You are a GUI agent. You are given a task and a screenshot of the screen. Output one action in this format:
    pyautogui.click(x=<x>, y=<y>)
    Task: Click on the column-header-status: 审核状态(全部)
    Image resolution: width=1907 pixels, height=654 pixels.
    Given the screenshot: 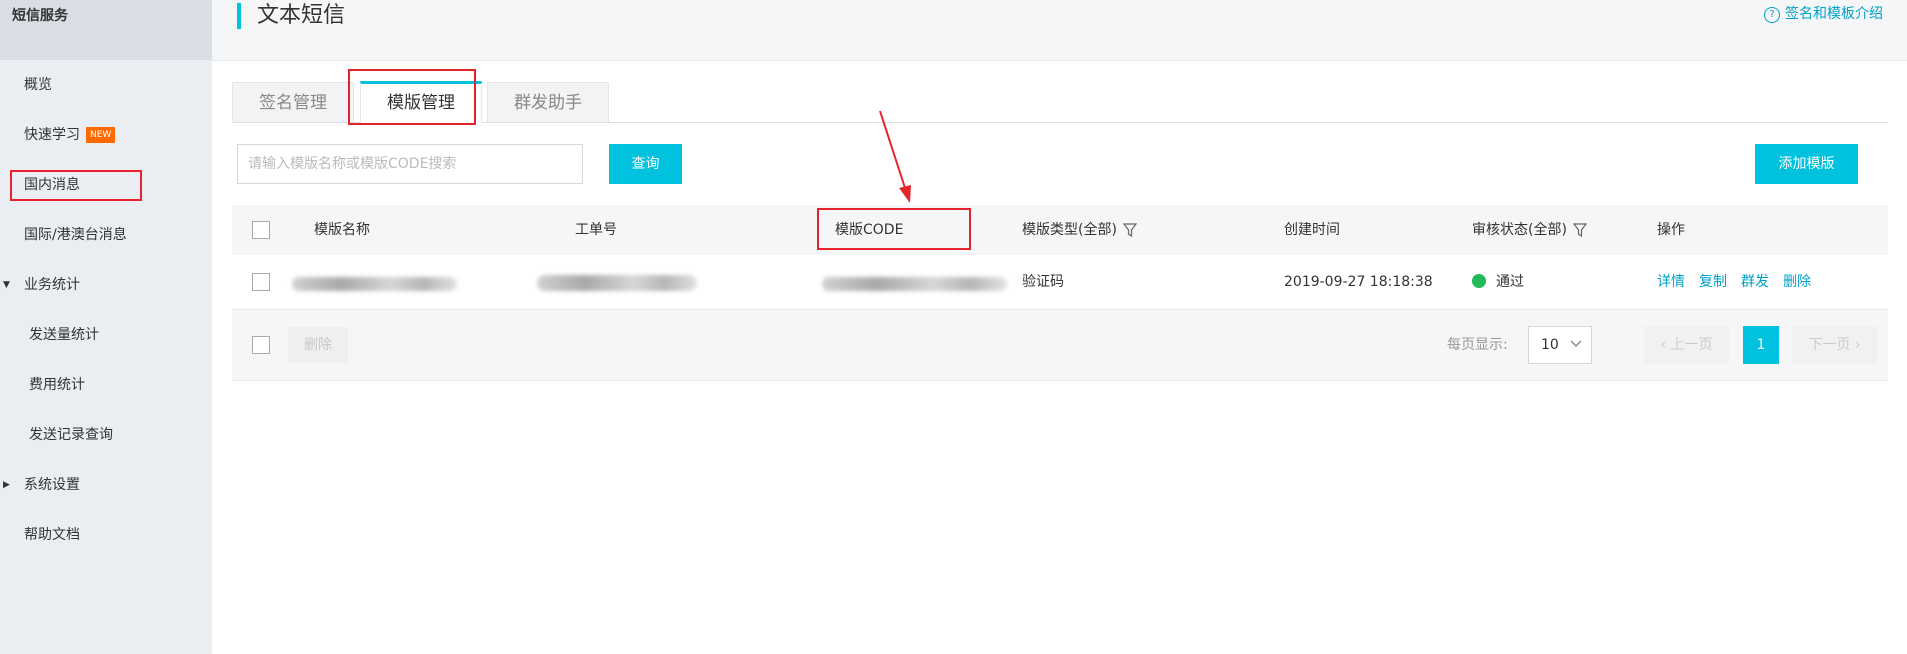 What is the action you would take?
    pyautogui.click(x=1529, y=230)
    